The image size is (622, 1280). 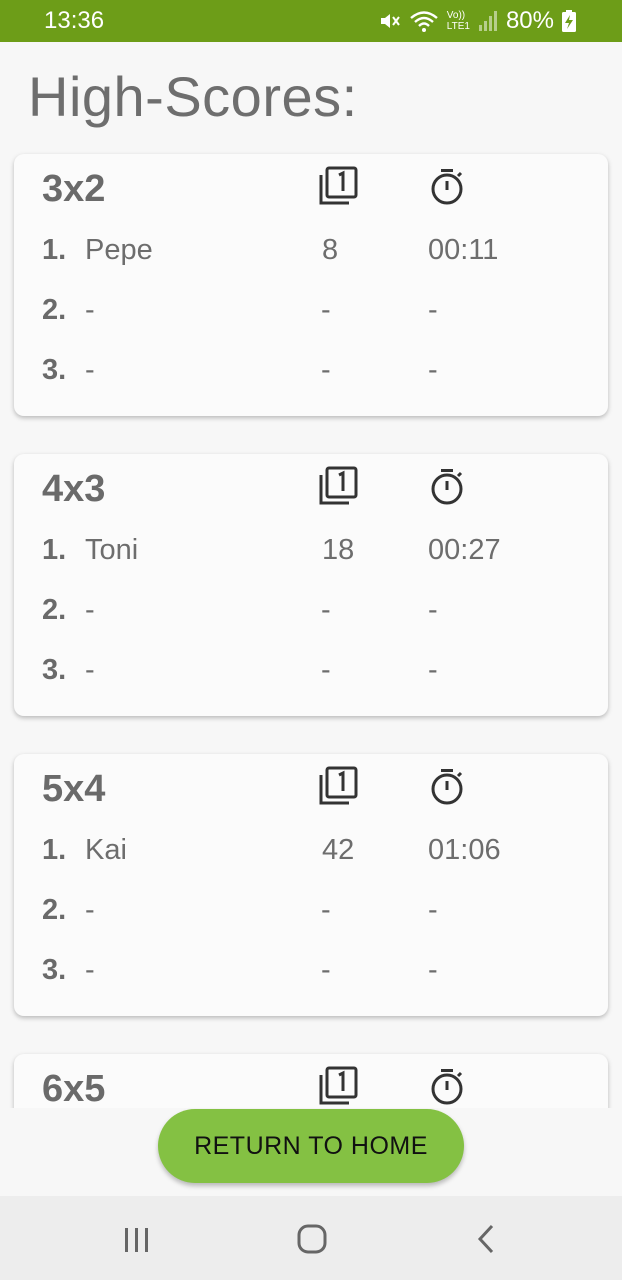 What do you see at coordinates (424, 21) in the screenshot?
I see `wifi-icon` at bounding box center [424, 21].